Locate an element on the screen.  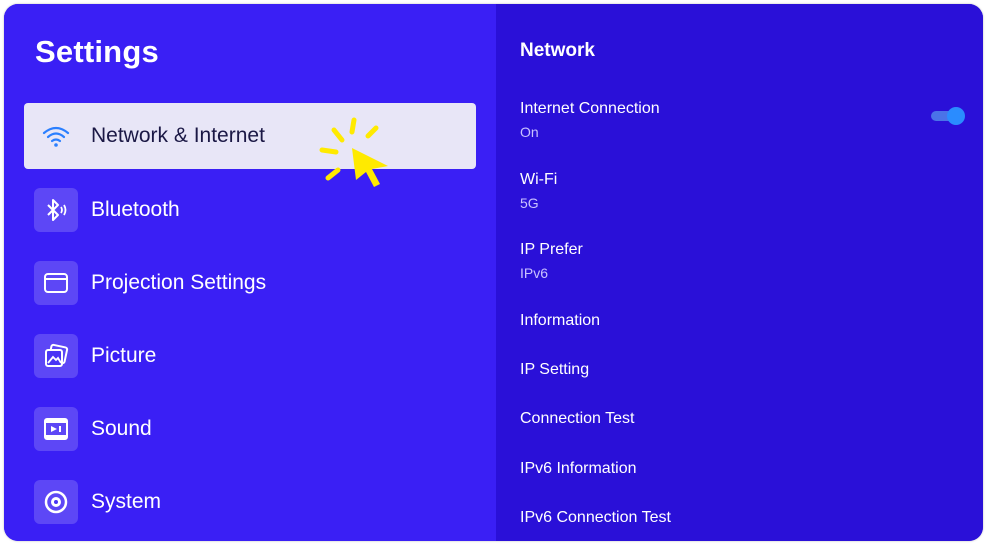
information-row: Information is located at coordinates (741, 321).